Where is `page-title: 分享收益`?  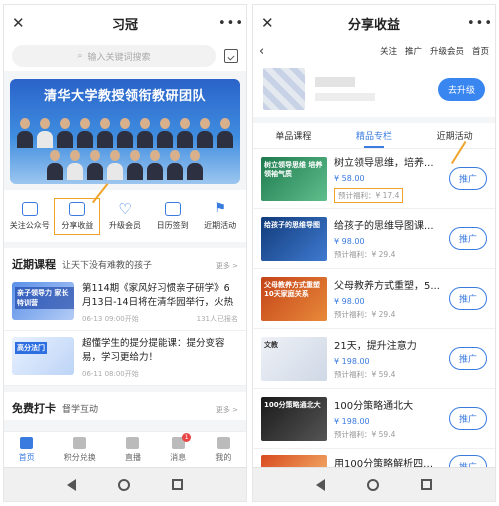
page-title: 分享收益 is located at coordinates (373, 25).